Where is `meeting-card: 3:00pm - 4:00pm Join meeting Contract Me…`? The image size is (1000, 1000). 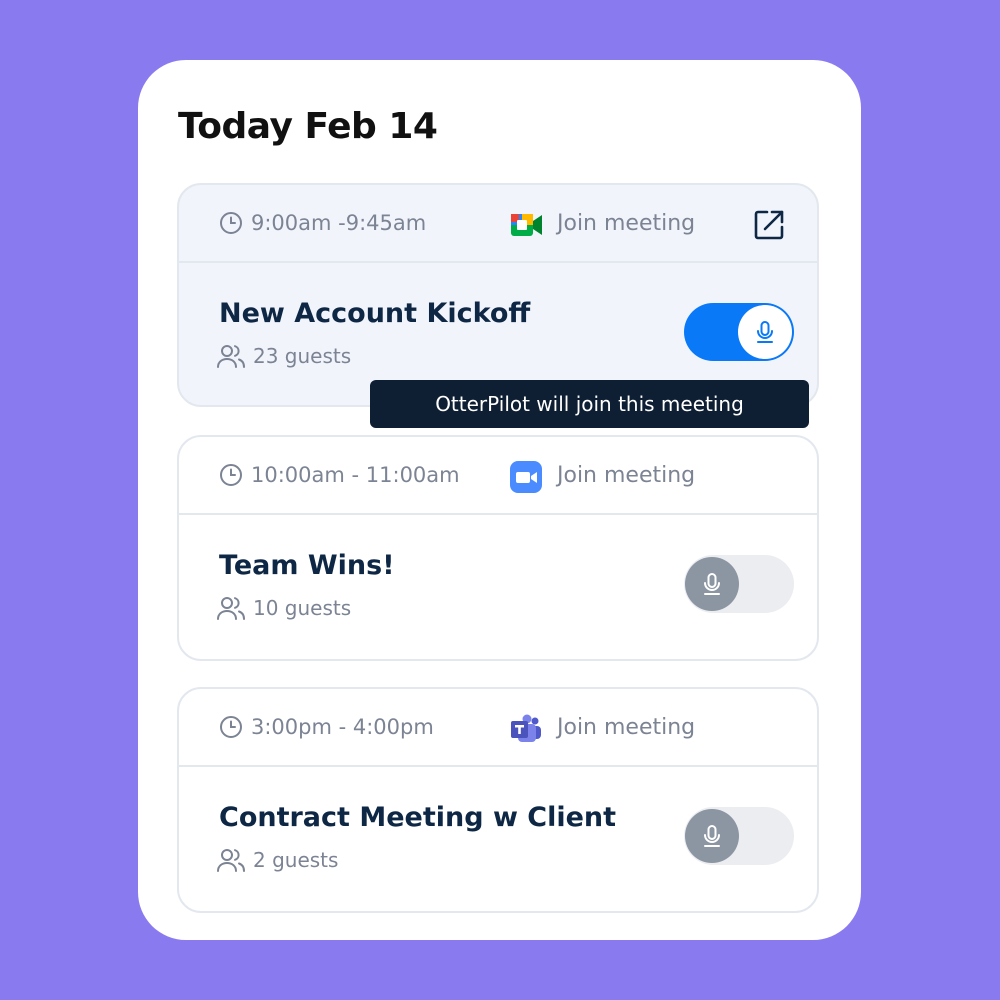 meeting-card: 3:00pm - 4:00pm Join meeting Contract Me… is located at coordinates (498, 800).